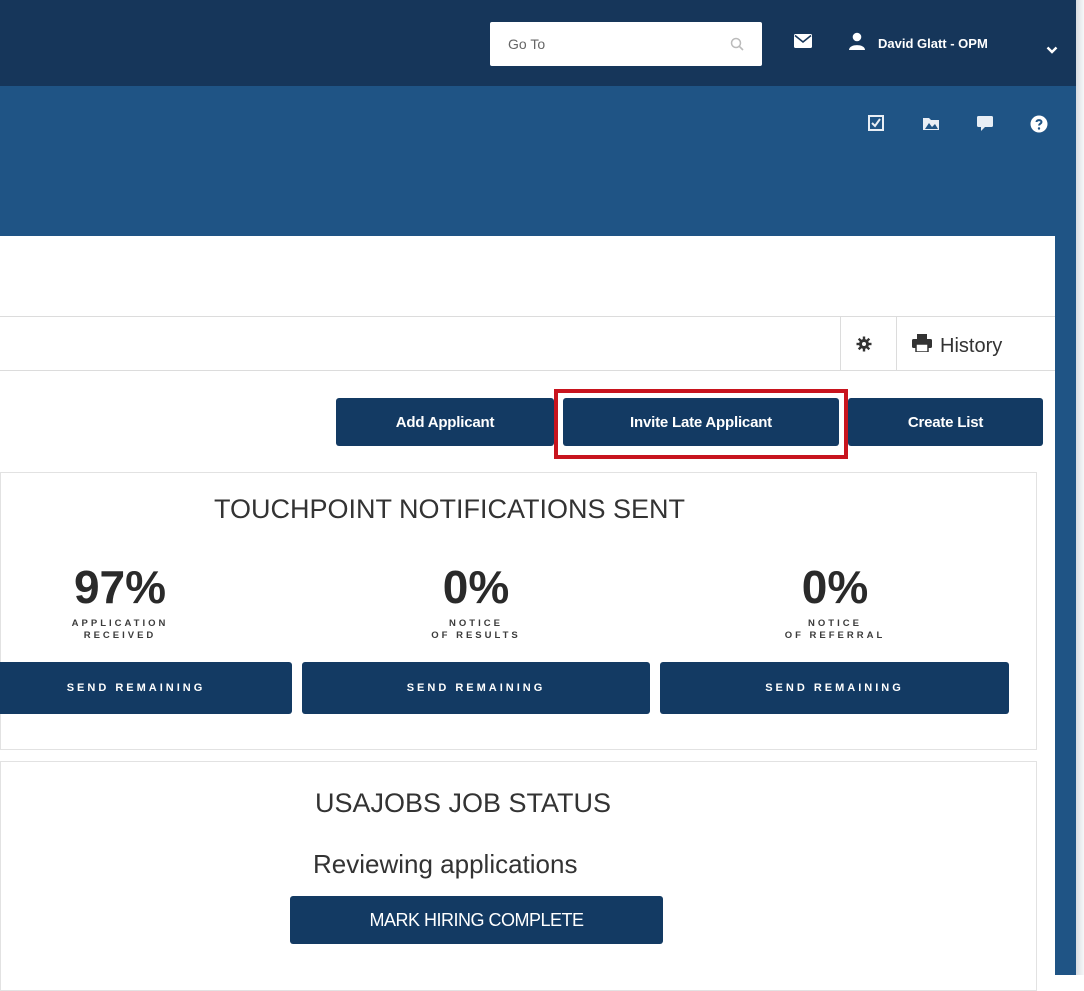 Image resolution: width=1084 pixels, height=991 pixels. I want to click on application-received-caption: APPLICATION RECEIVED, so click(120, 629).